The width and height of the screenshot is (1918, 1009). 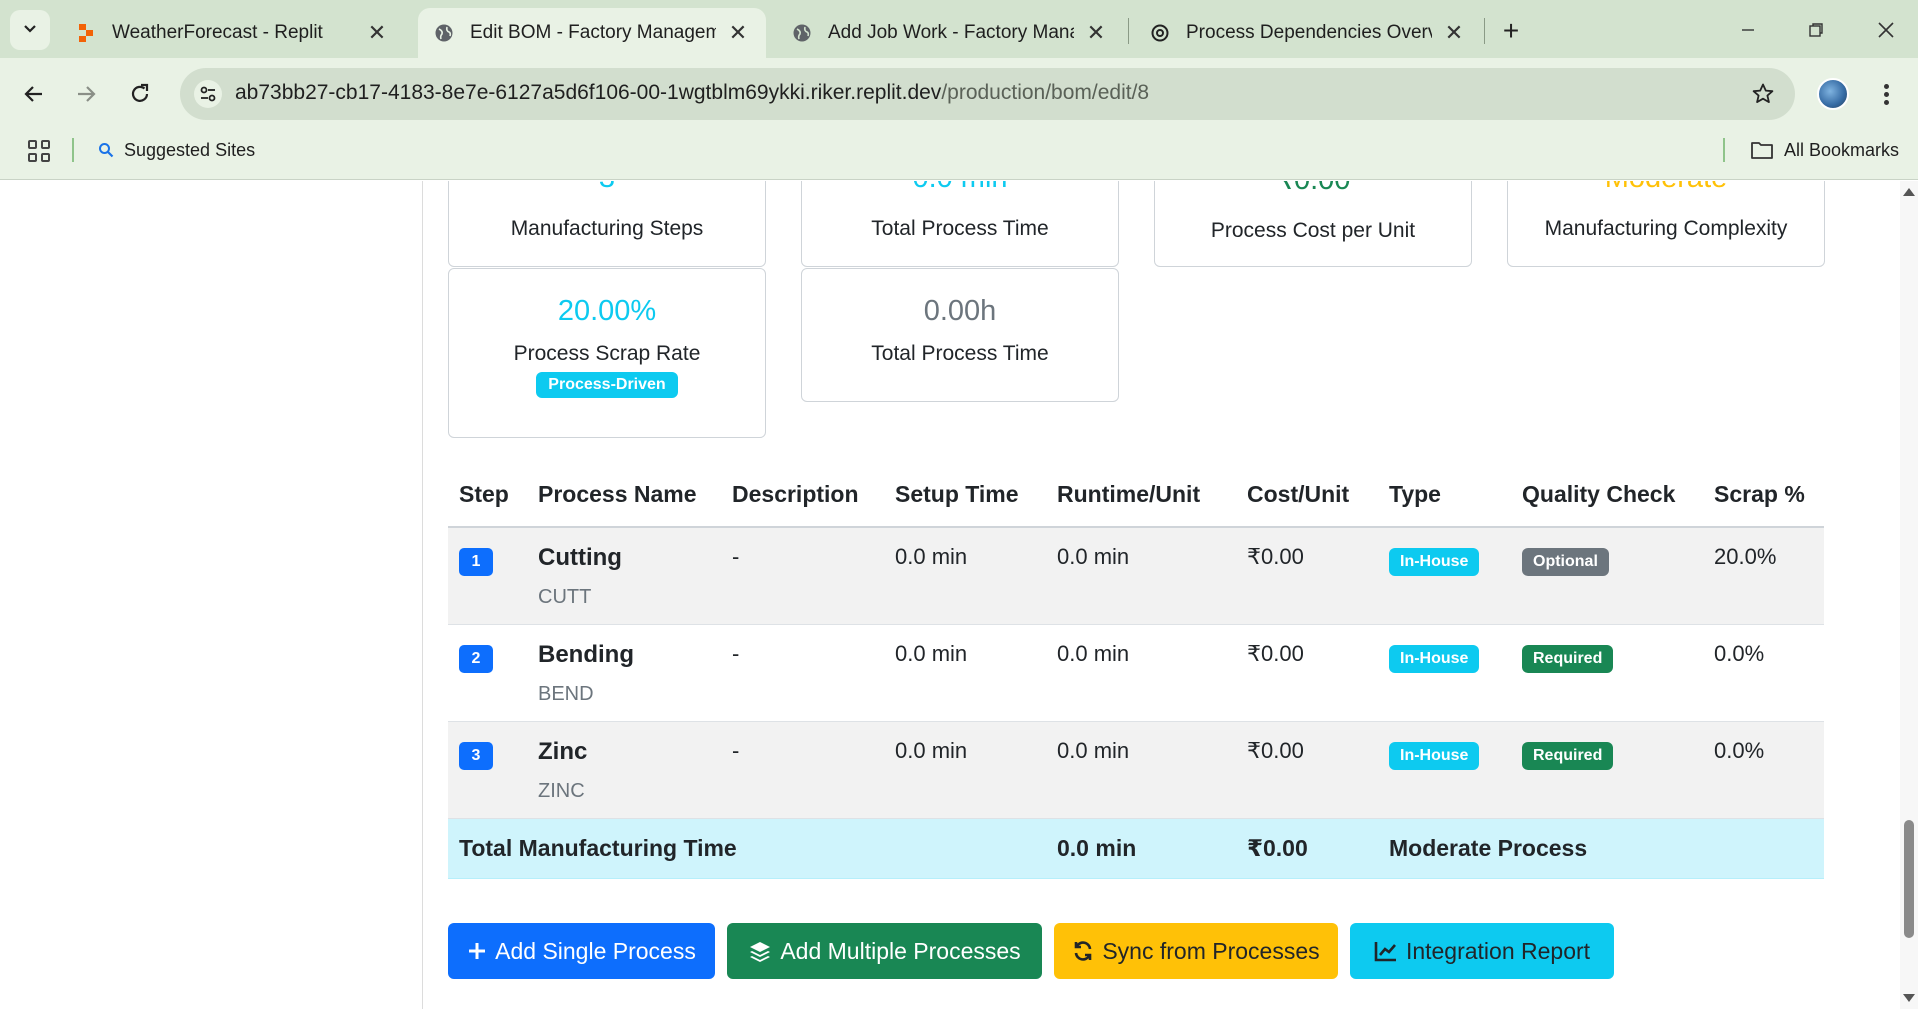 What do you see at coordinates (1601, 848) in the screenshot?
I see `total-complexity: Moderate Process` at bounding box center [1601, 848].